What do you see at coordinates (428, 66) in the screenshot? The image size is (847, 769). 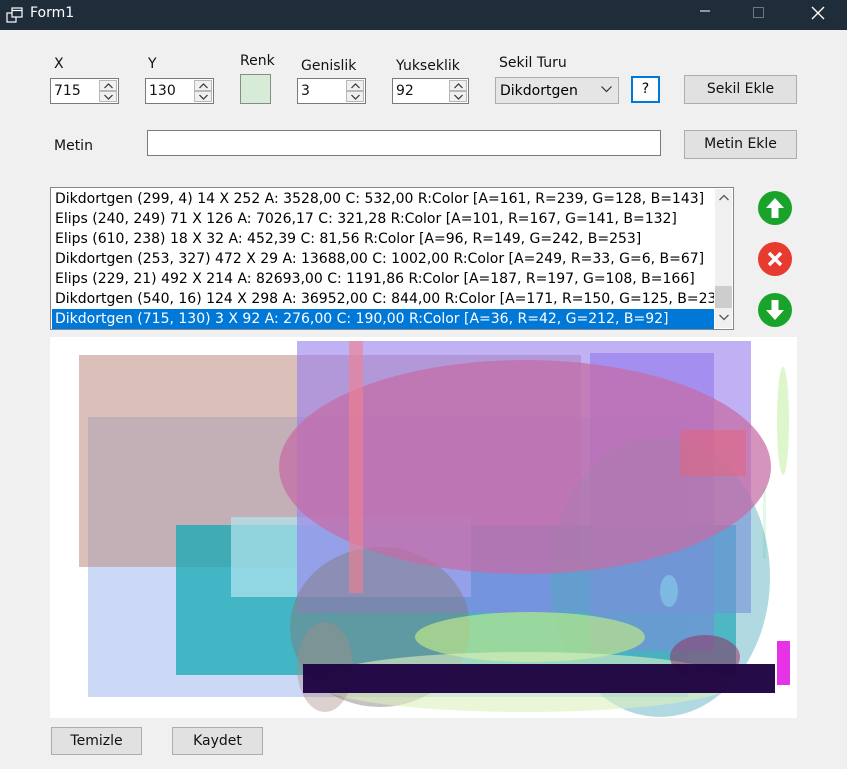 I see `yukseklik-label: Yukseklik` at bounding box center [428, 66].